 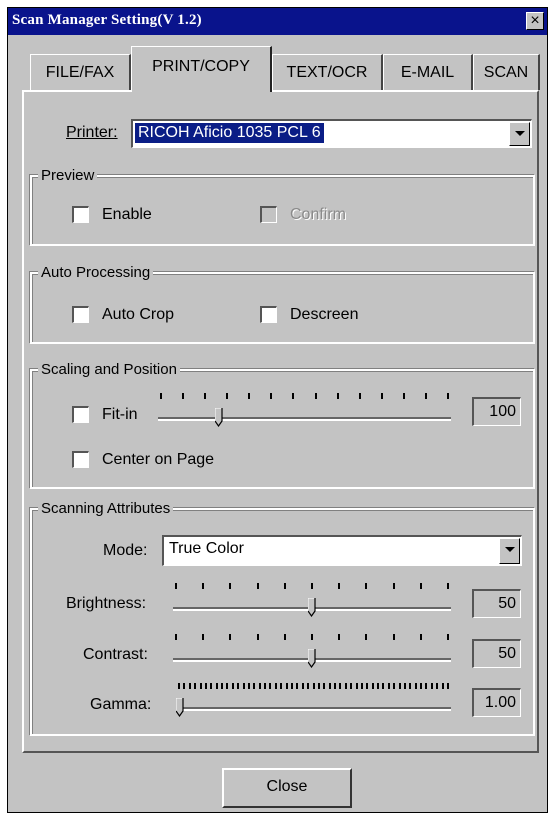 What do you see at coordinates (506, 72) in the screenshot?
I see `tab-scan: SCAN` at bounding box center [506, 72].